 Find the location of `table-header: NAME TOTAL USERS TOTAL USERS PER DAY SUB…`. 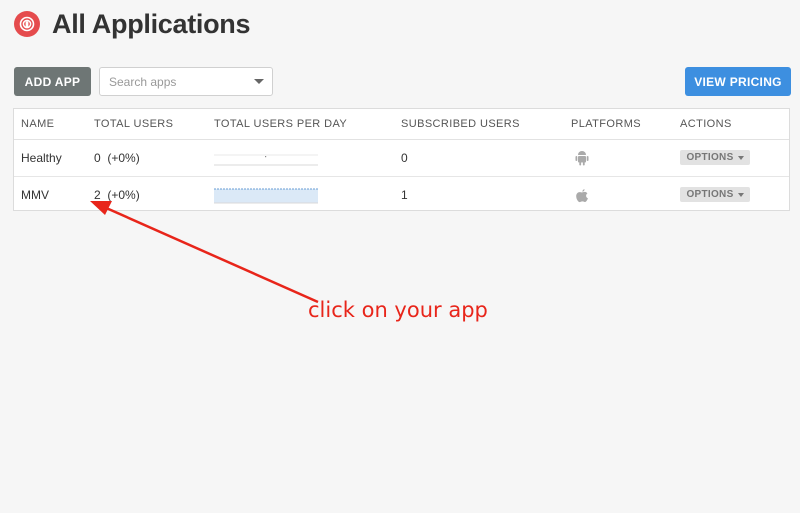

table-header: NAME TOTAL USERS TOTAL USERS PER DAY SUB… is located at coordinates (401, 124).